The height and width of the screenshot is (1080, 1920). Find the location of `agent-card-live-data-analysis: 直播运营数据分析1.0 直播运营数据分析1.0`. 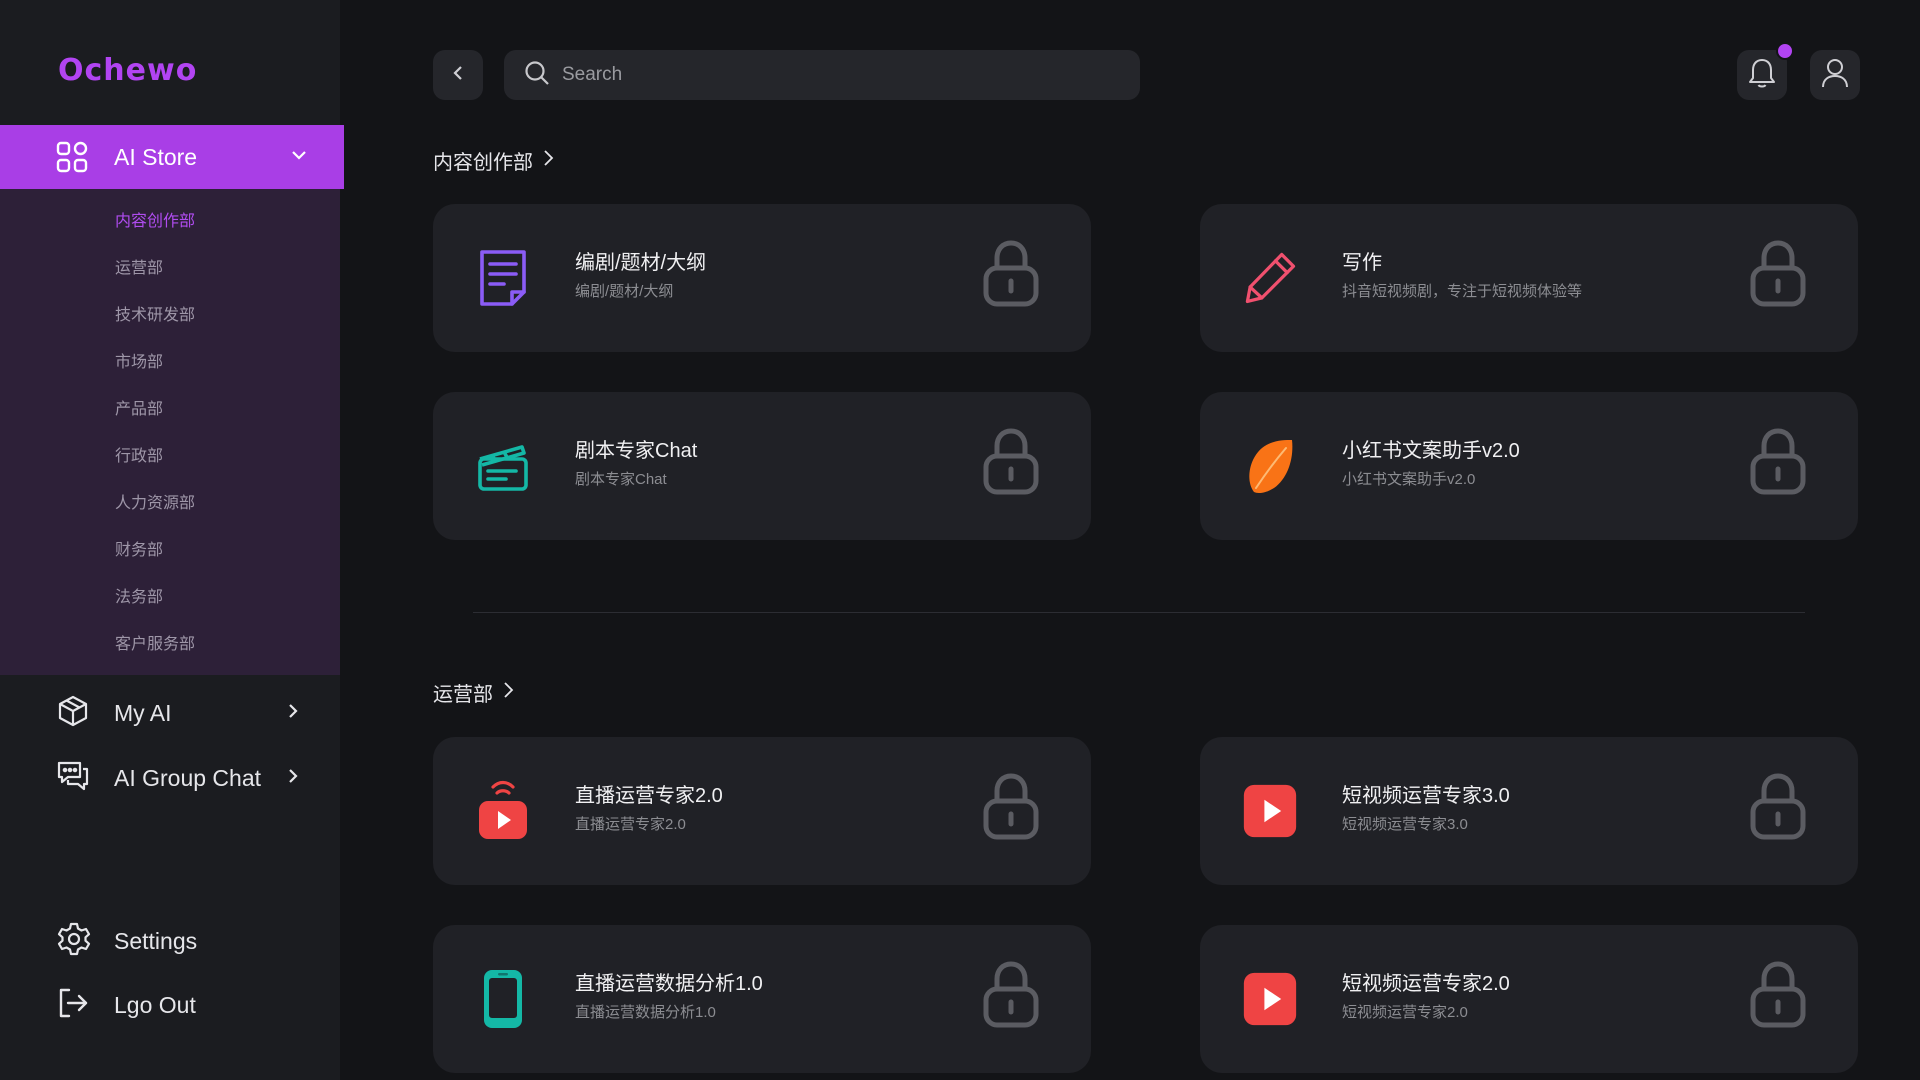

agent-card-live-data-analysis: 直播运营数据分析1.0 直播运营数据分析1.0 is located at coordinates (762, 999).